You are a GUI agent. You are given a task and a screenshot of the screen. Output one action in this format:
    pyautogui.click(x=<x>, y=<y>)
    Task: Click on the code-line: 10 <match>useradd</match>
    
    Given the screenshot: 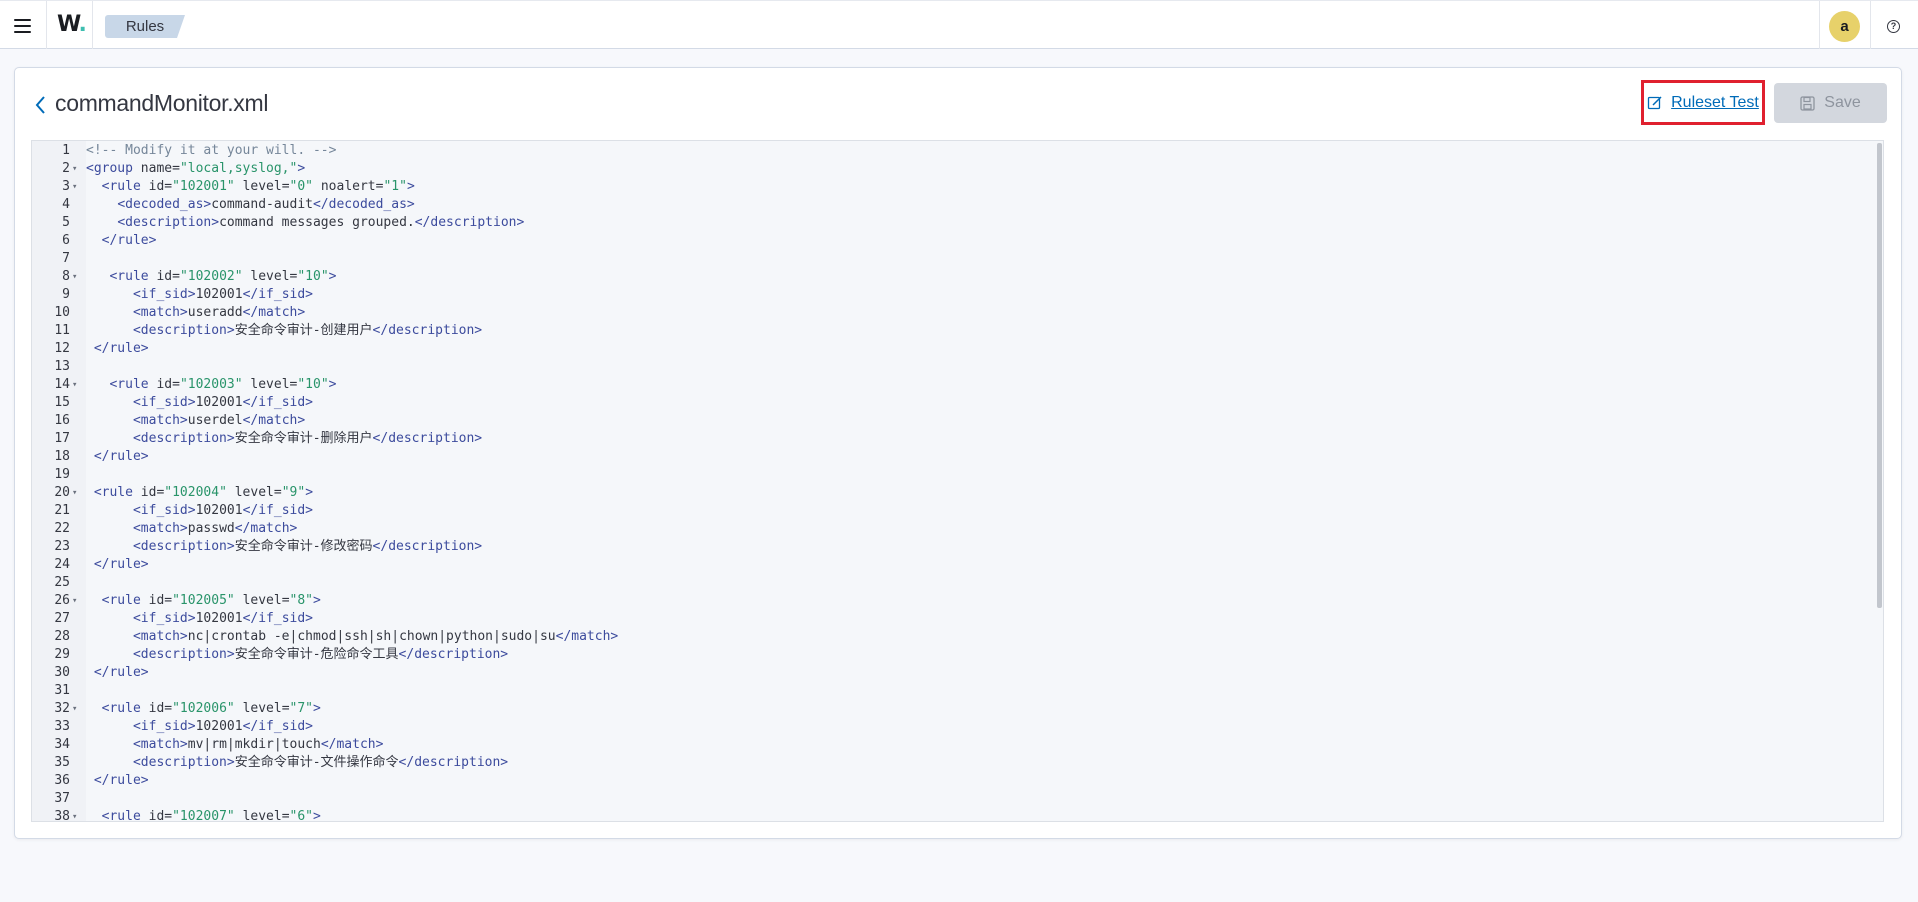 What is the action you would take?
    pyautogui.click(x=957, y=313)
    